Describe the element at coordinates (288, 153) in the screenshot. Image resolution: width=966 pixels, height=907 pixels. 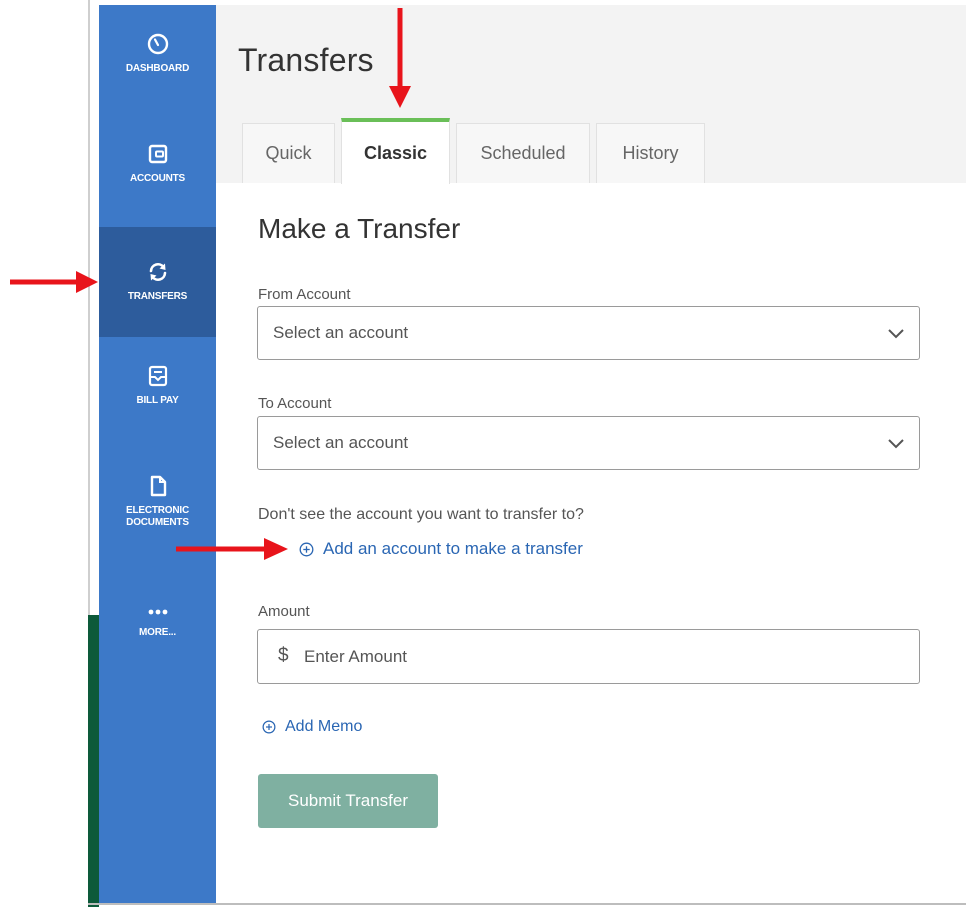
I see `tab-quick: Quick` at that location.